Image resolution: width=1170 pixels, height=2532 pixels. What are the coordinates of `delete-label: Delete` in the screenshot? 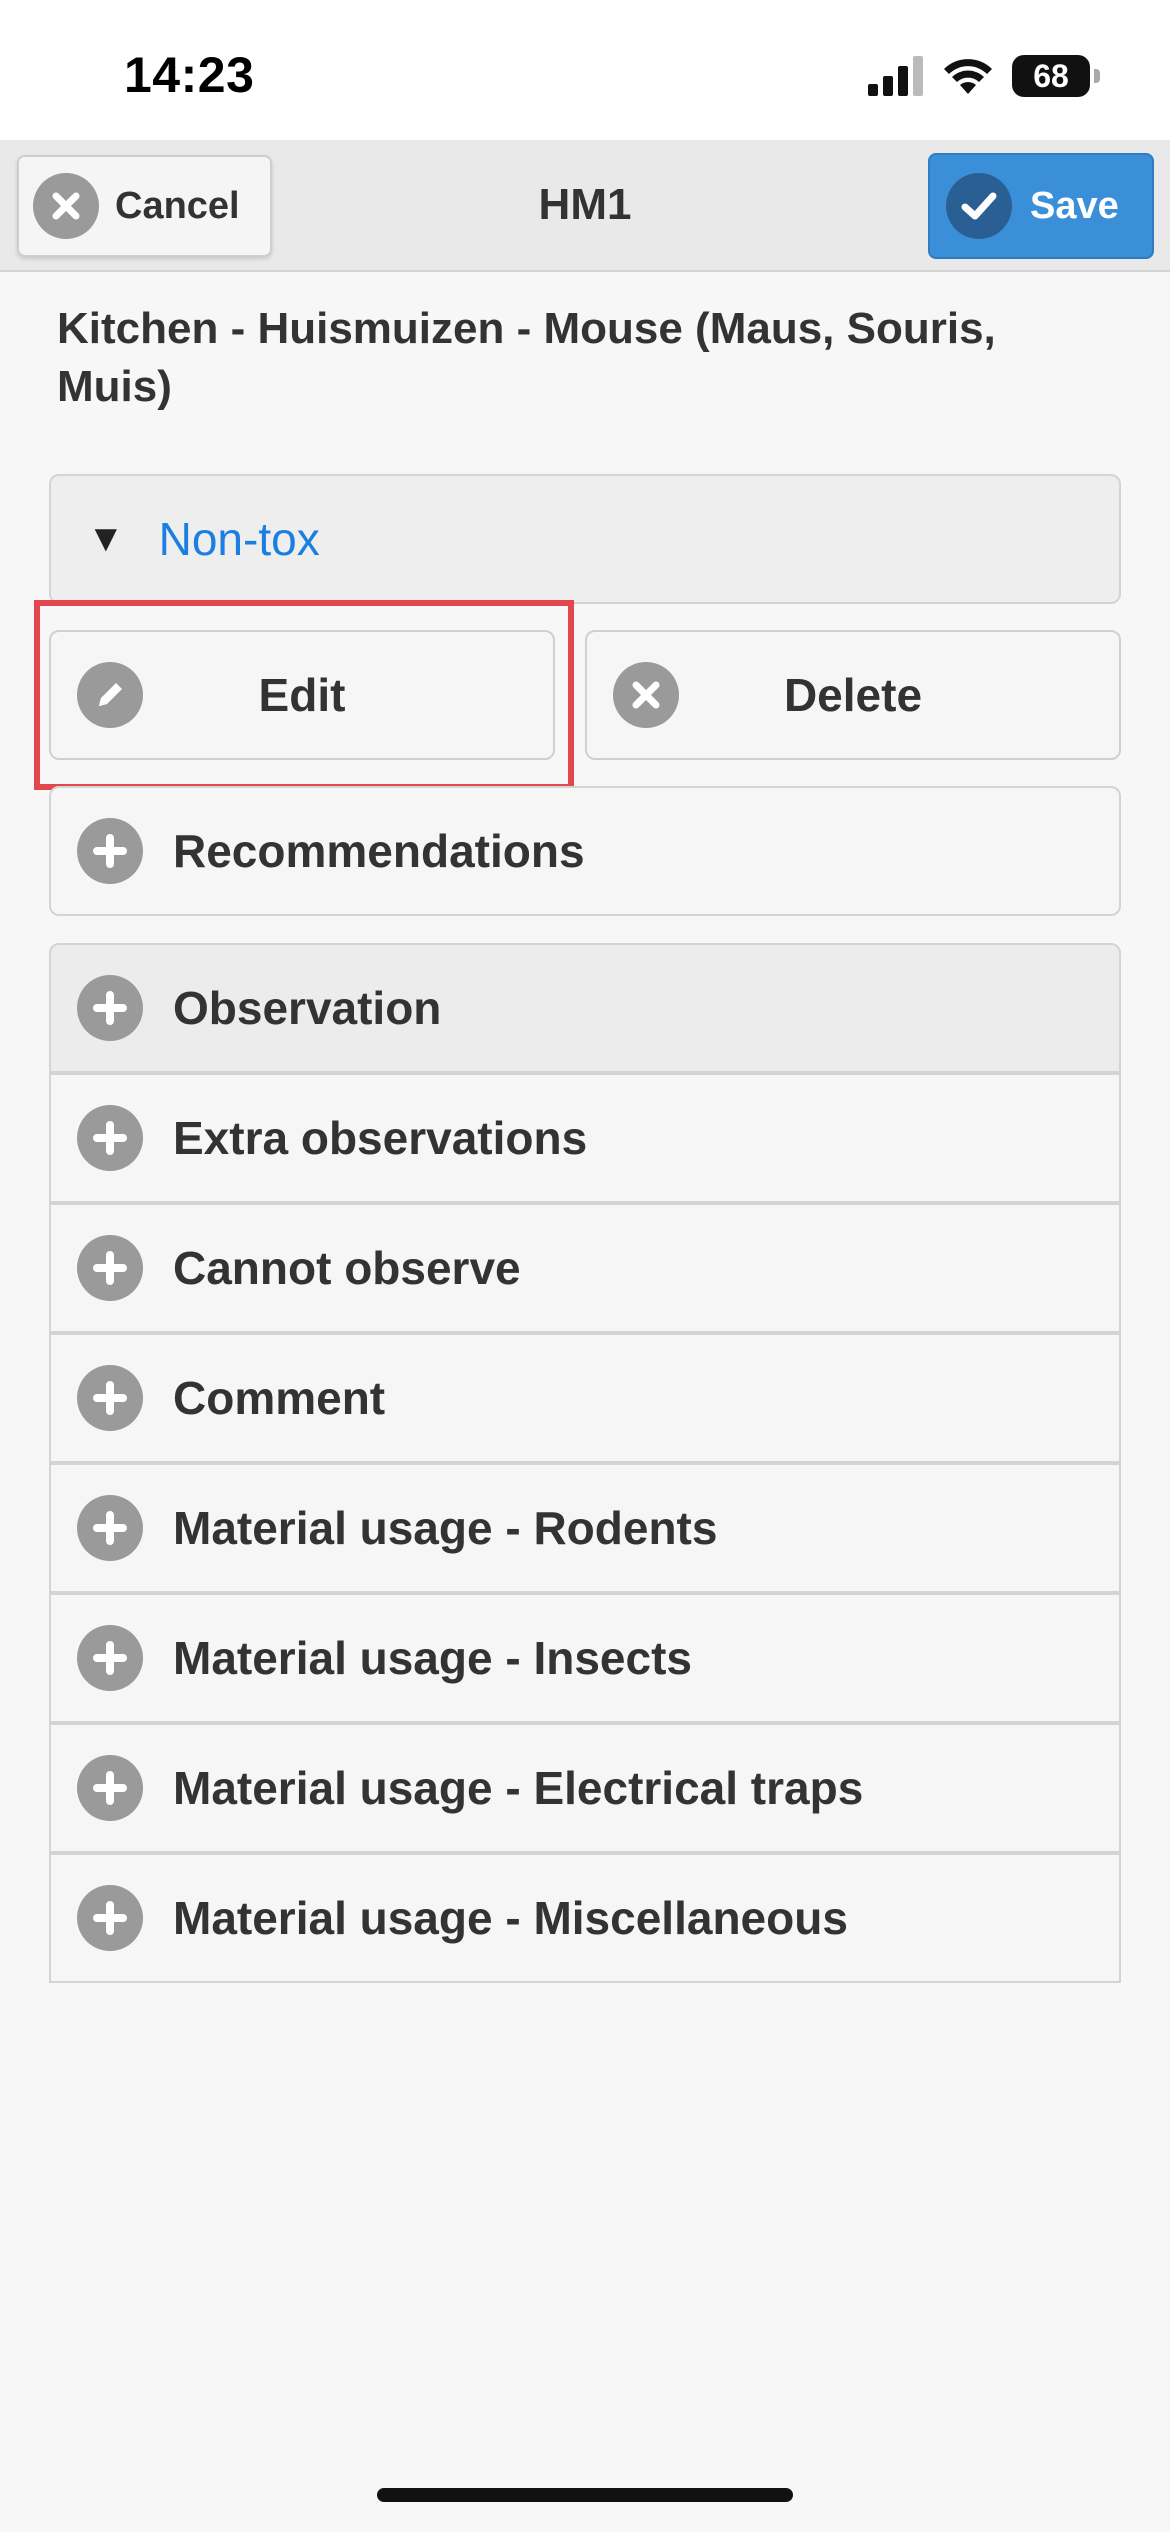 It's located at (853, 695).